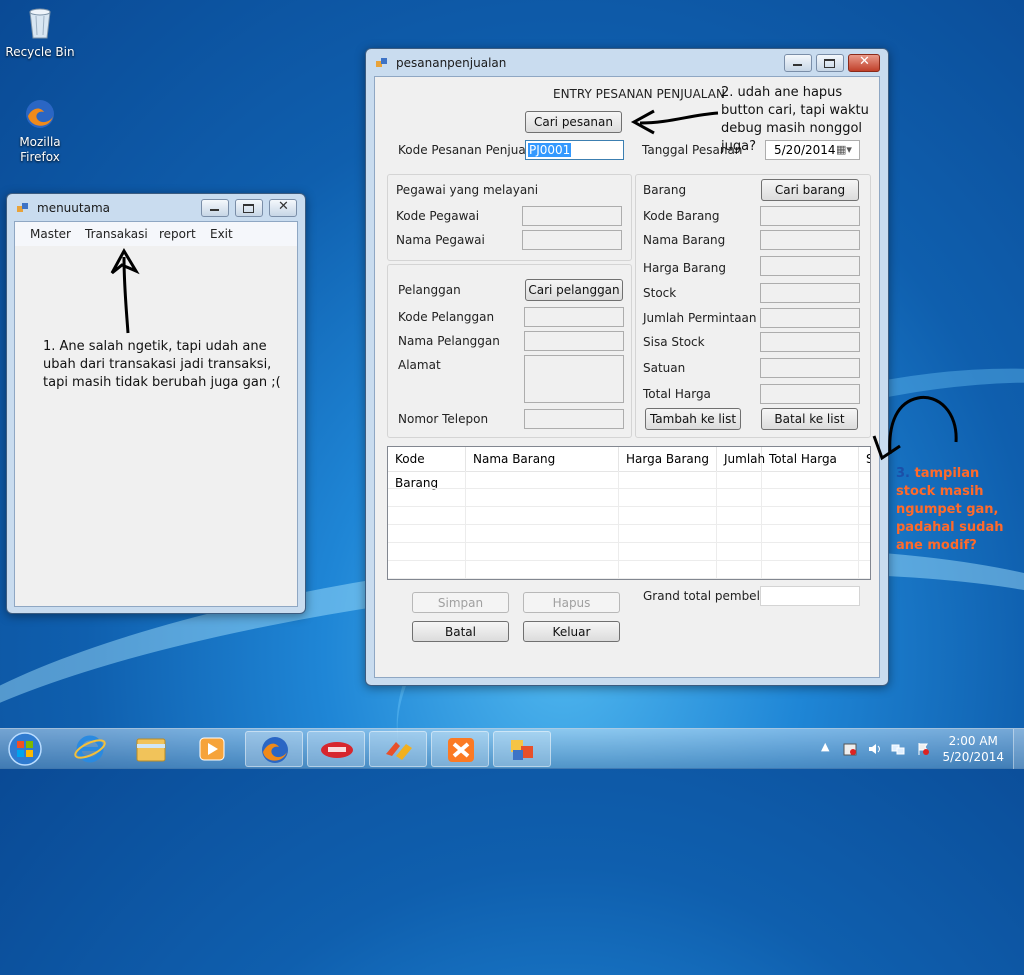 The image size is (1024, 975). I want to click on show-desktop-button, so click(1018, 749).